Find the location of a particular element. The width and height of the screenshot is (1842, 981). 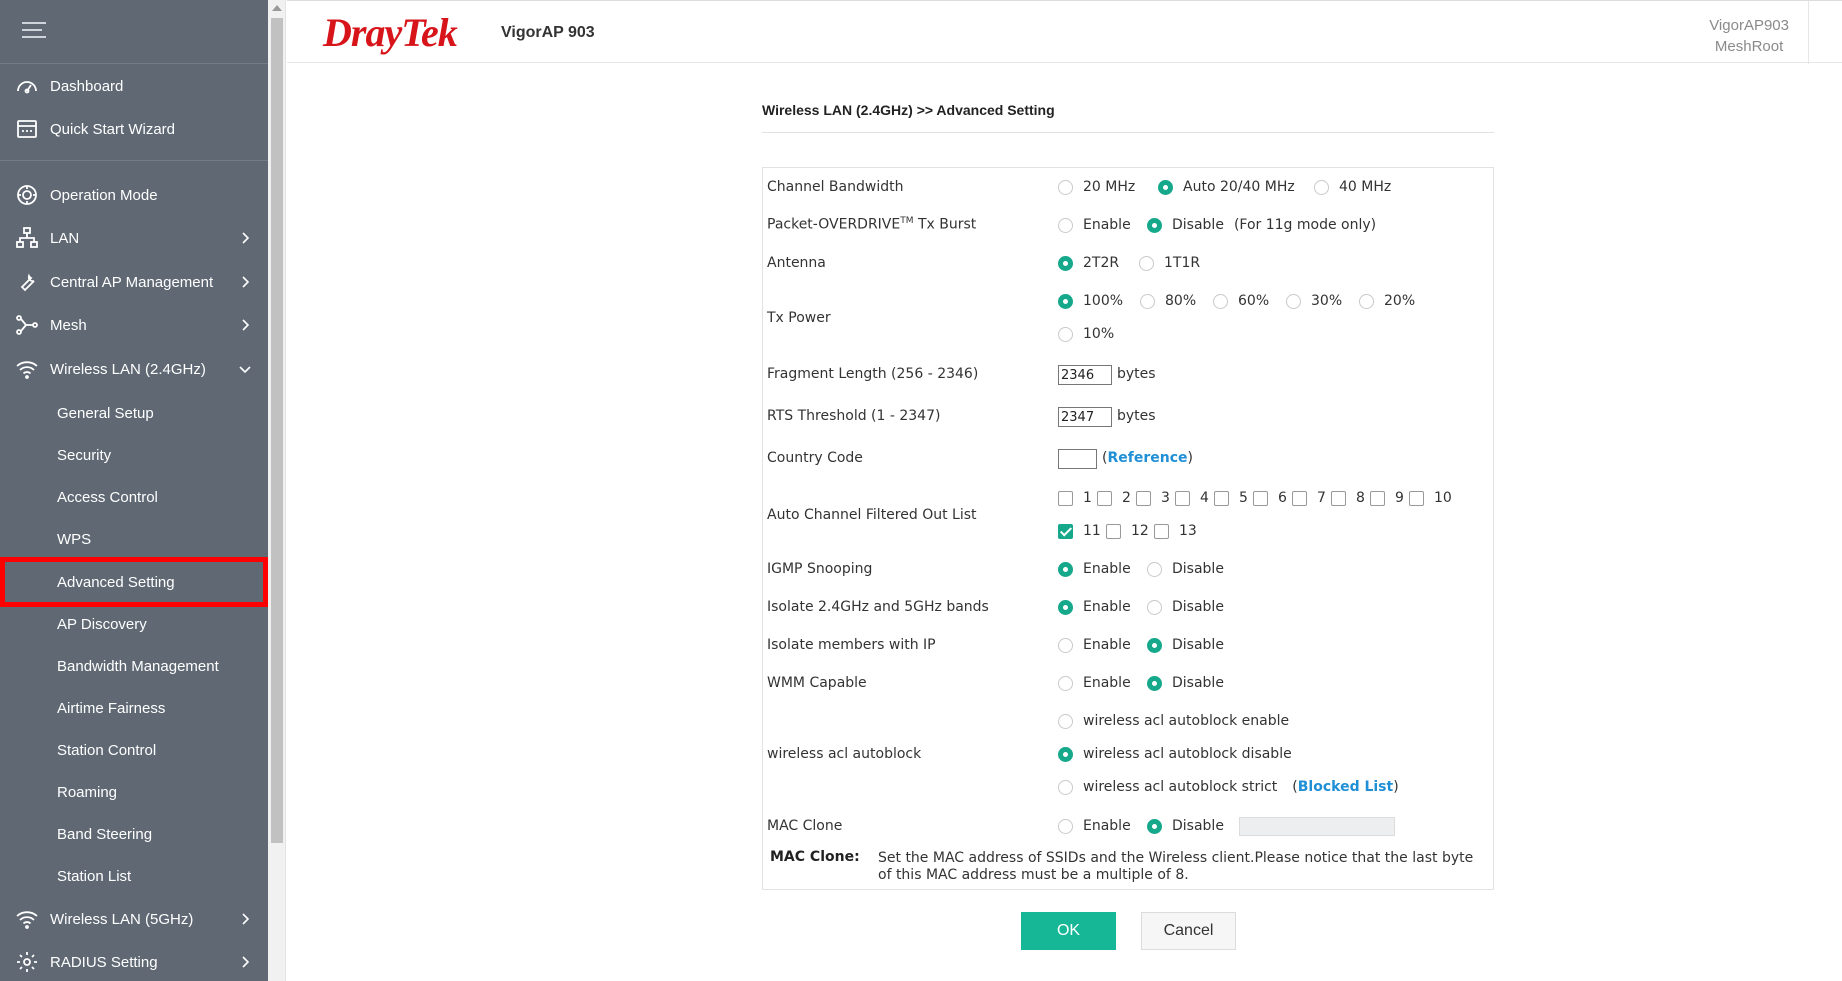

sidebar-scrollbar is located at coordinates (277, 490).